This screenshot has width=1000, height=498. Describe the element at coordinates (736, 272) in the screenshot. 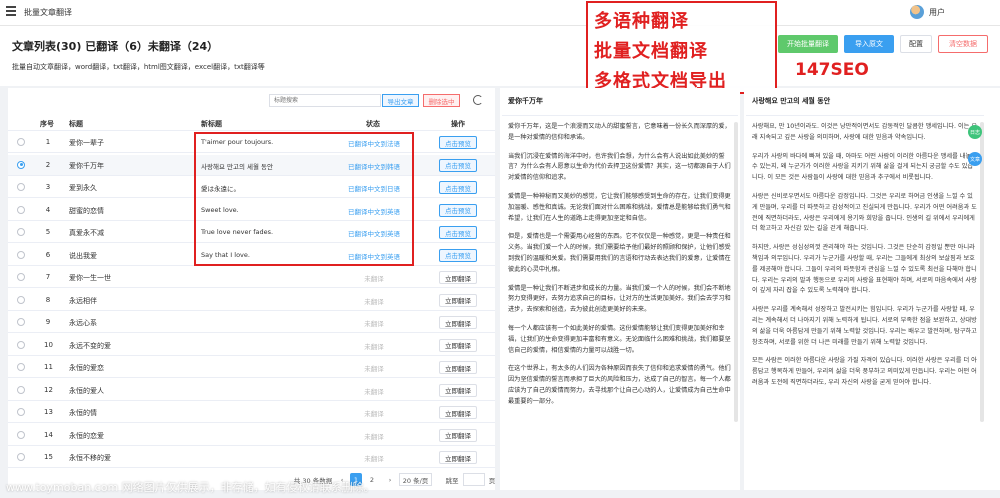

I see `original-scrollbar` at that location.